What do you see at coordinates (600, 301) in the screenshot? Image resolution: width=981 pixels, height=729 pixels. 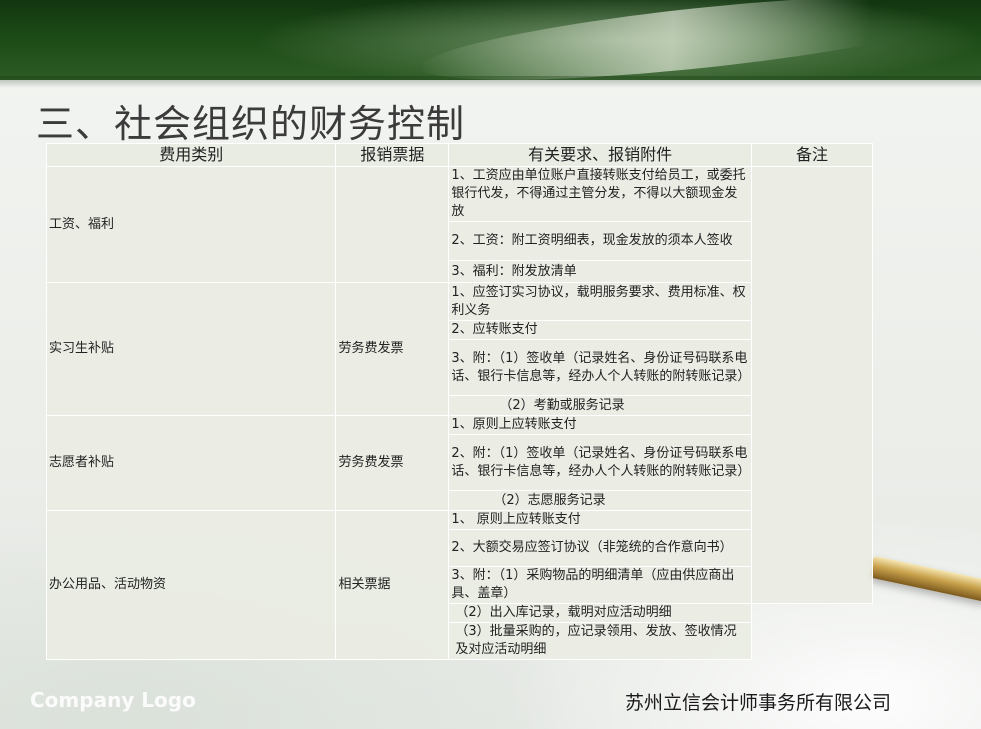 I see `requirement-cell: 1、应签订实习协议，载明服务要求、费用标准、权利义务` at bounding box center [600, 301].